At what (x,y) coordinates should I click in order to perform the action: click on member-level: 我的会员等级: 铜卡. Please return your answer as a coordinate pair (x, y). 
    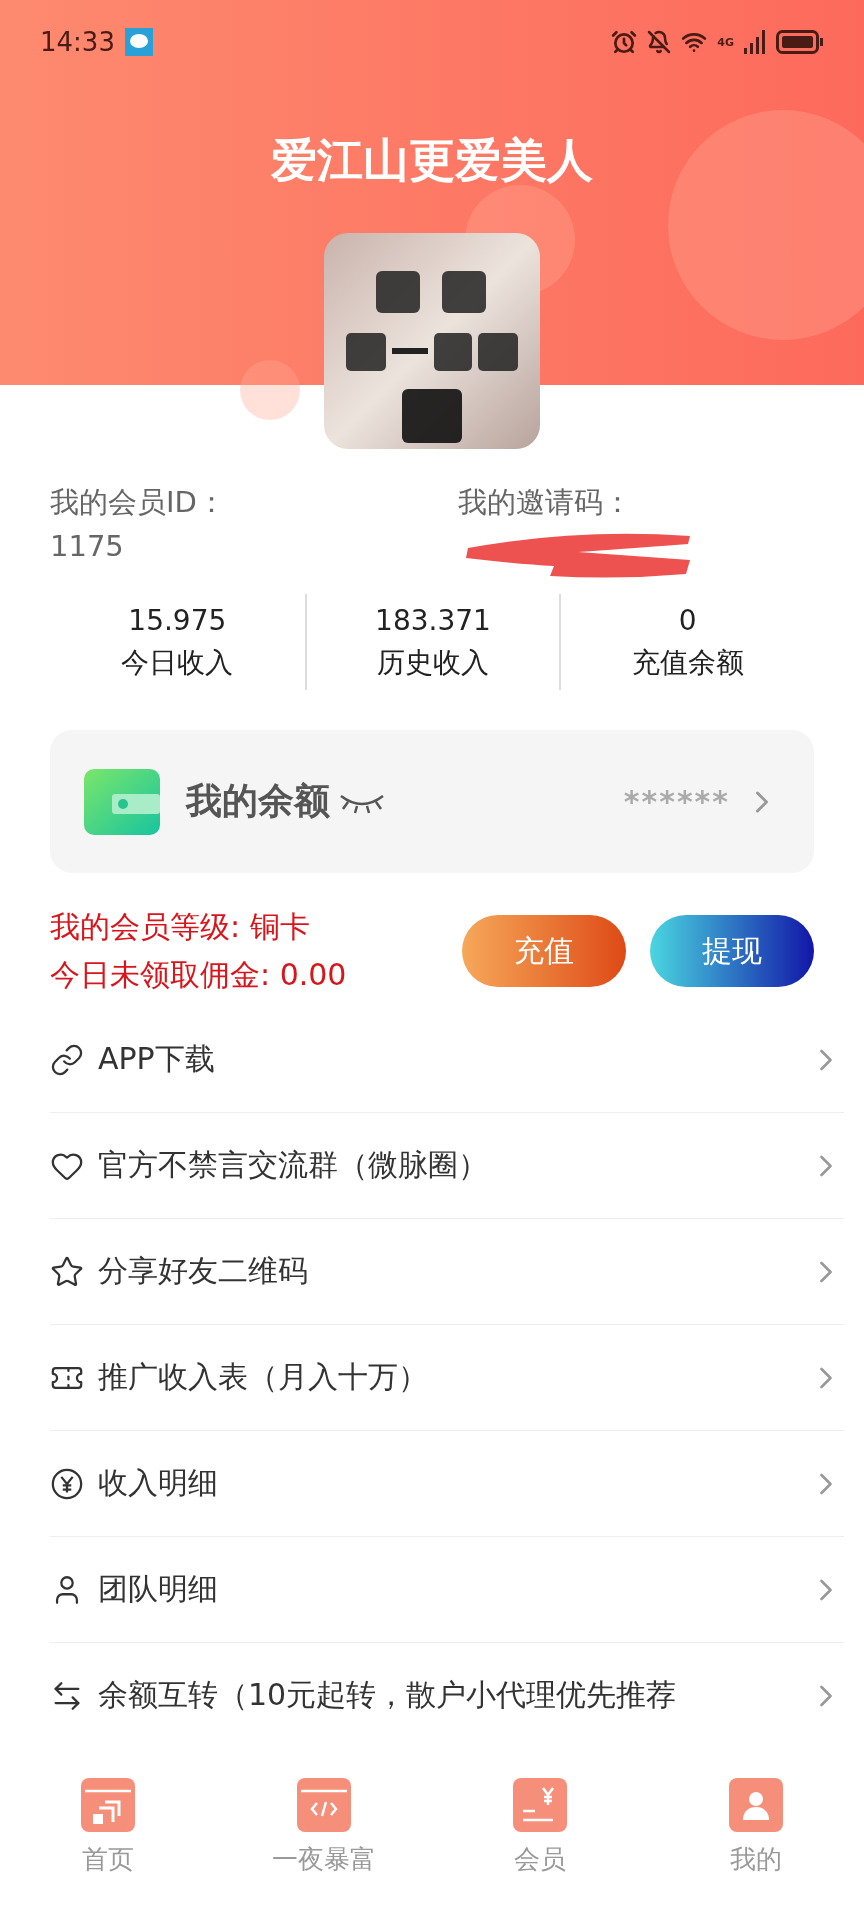
    Looking at the image, I should click on (180, 927).